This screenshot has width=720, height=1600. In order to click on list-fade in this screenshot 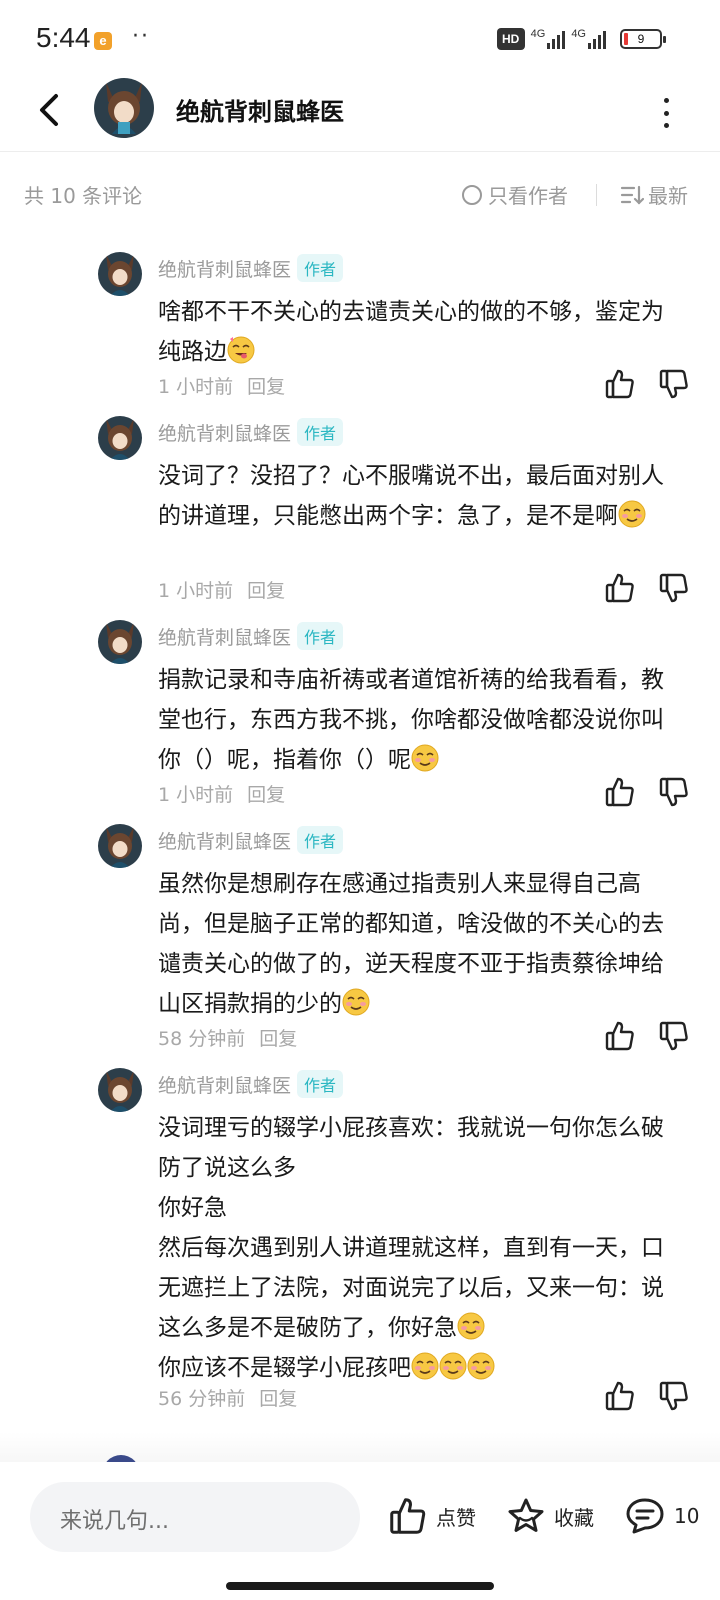, I will do `click(360, 1447)`.